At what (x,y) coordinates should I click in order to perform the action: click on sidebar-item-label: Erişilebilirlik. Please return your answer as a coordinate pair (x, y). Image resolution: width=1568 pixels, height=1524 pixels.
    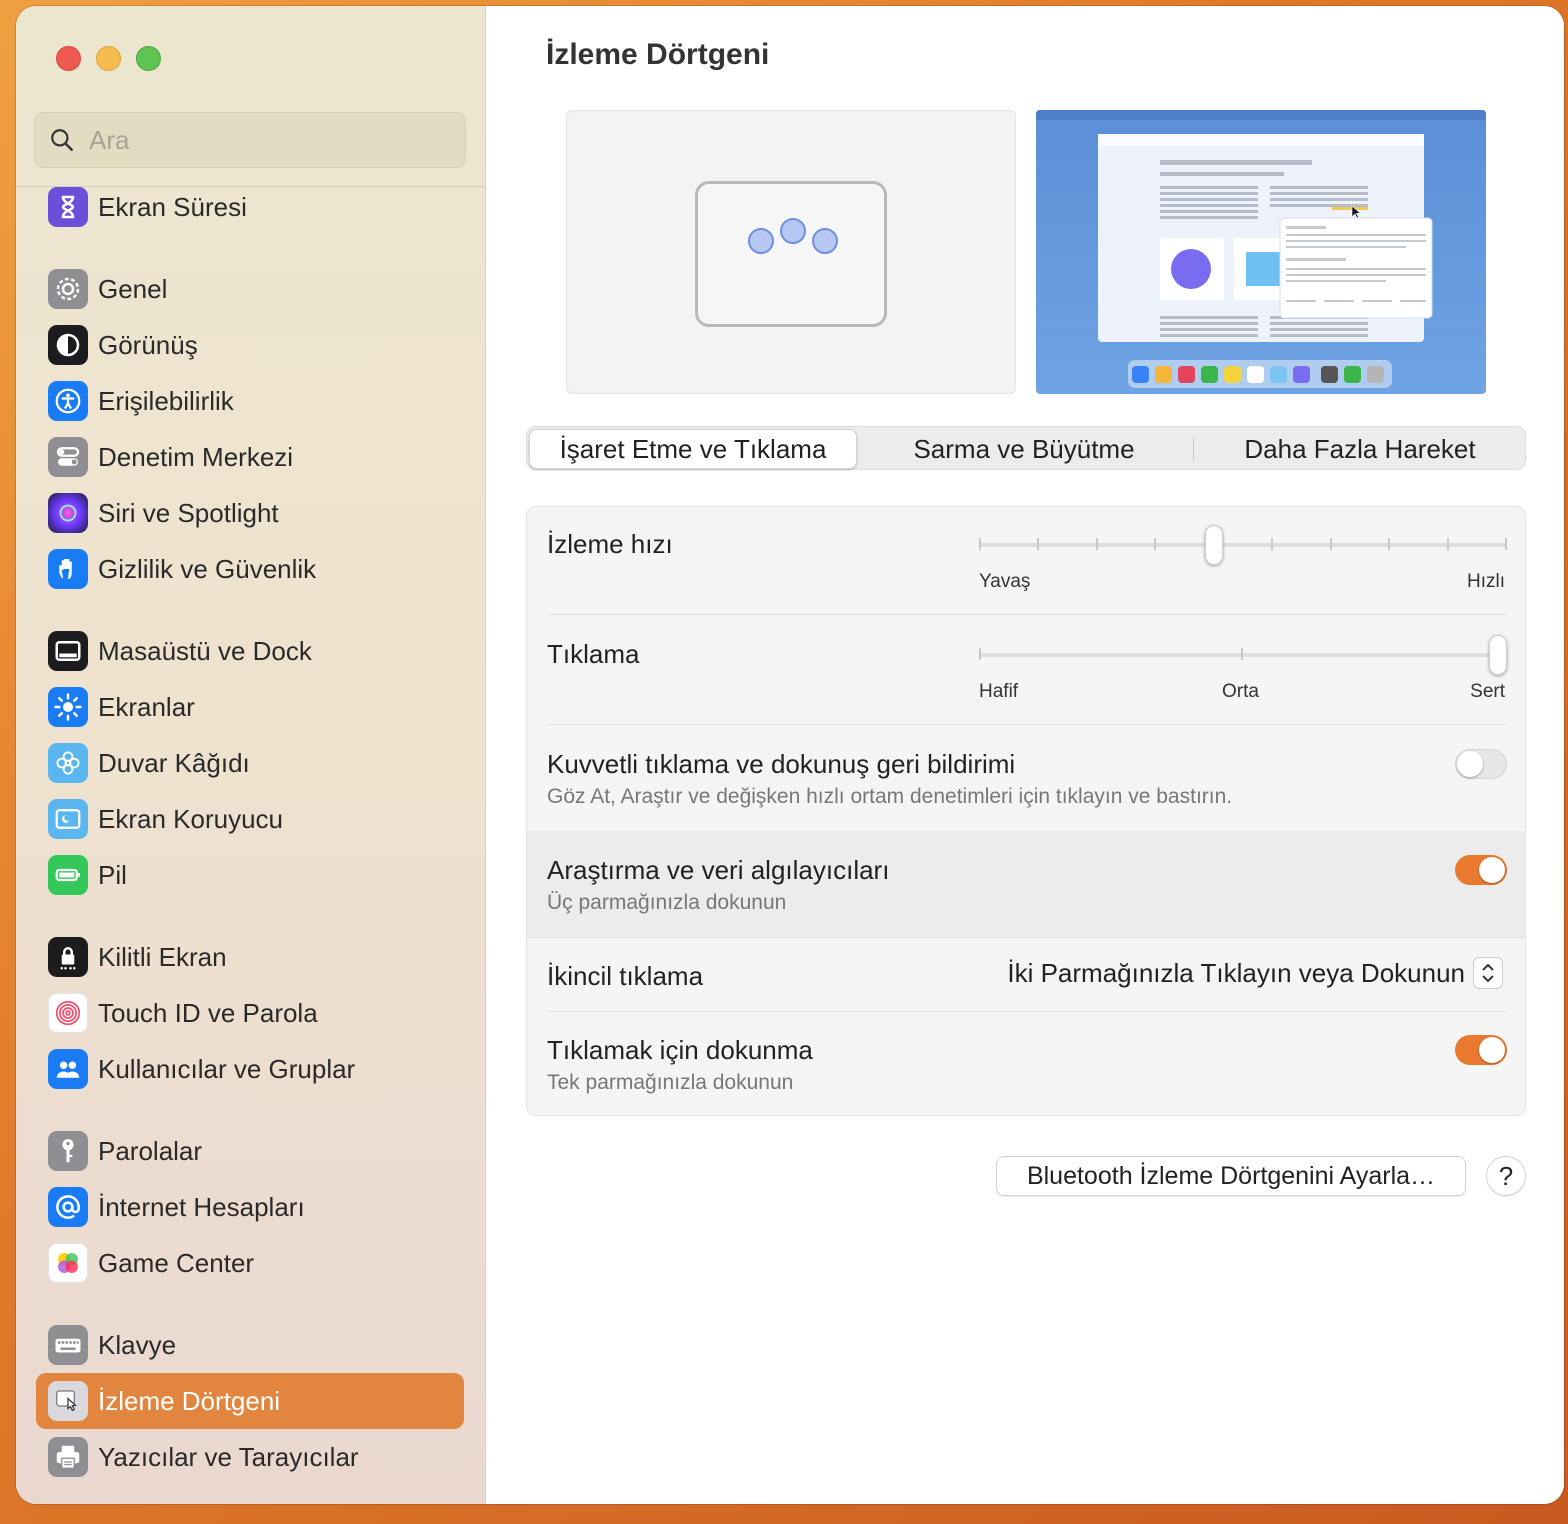
    Looking at the image, I should click on (166, 400).